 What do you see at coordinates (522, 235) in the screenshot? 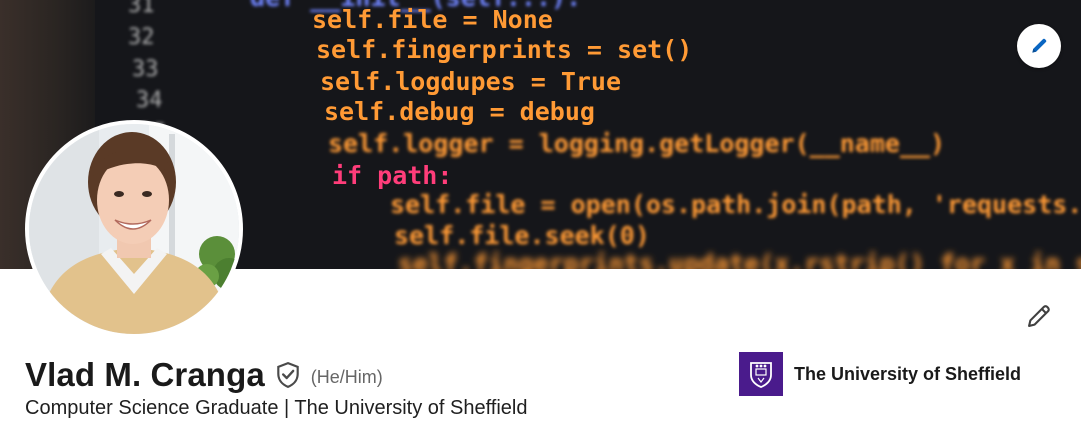
I see `code-line: self.file.seek(0)` at bounding box center [522, 235].